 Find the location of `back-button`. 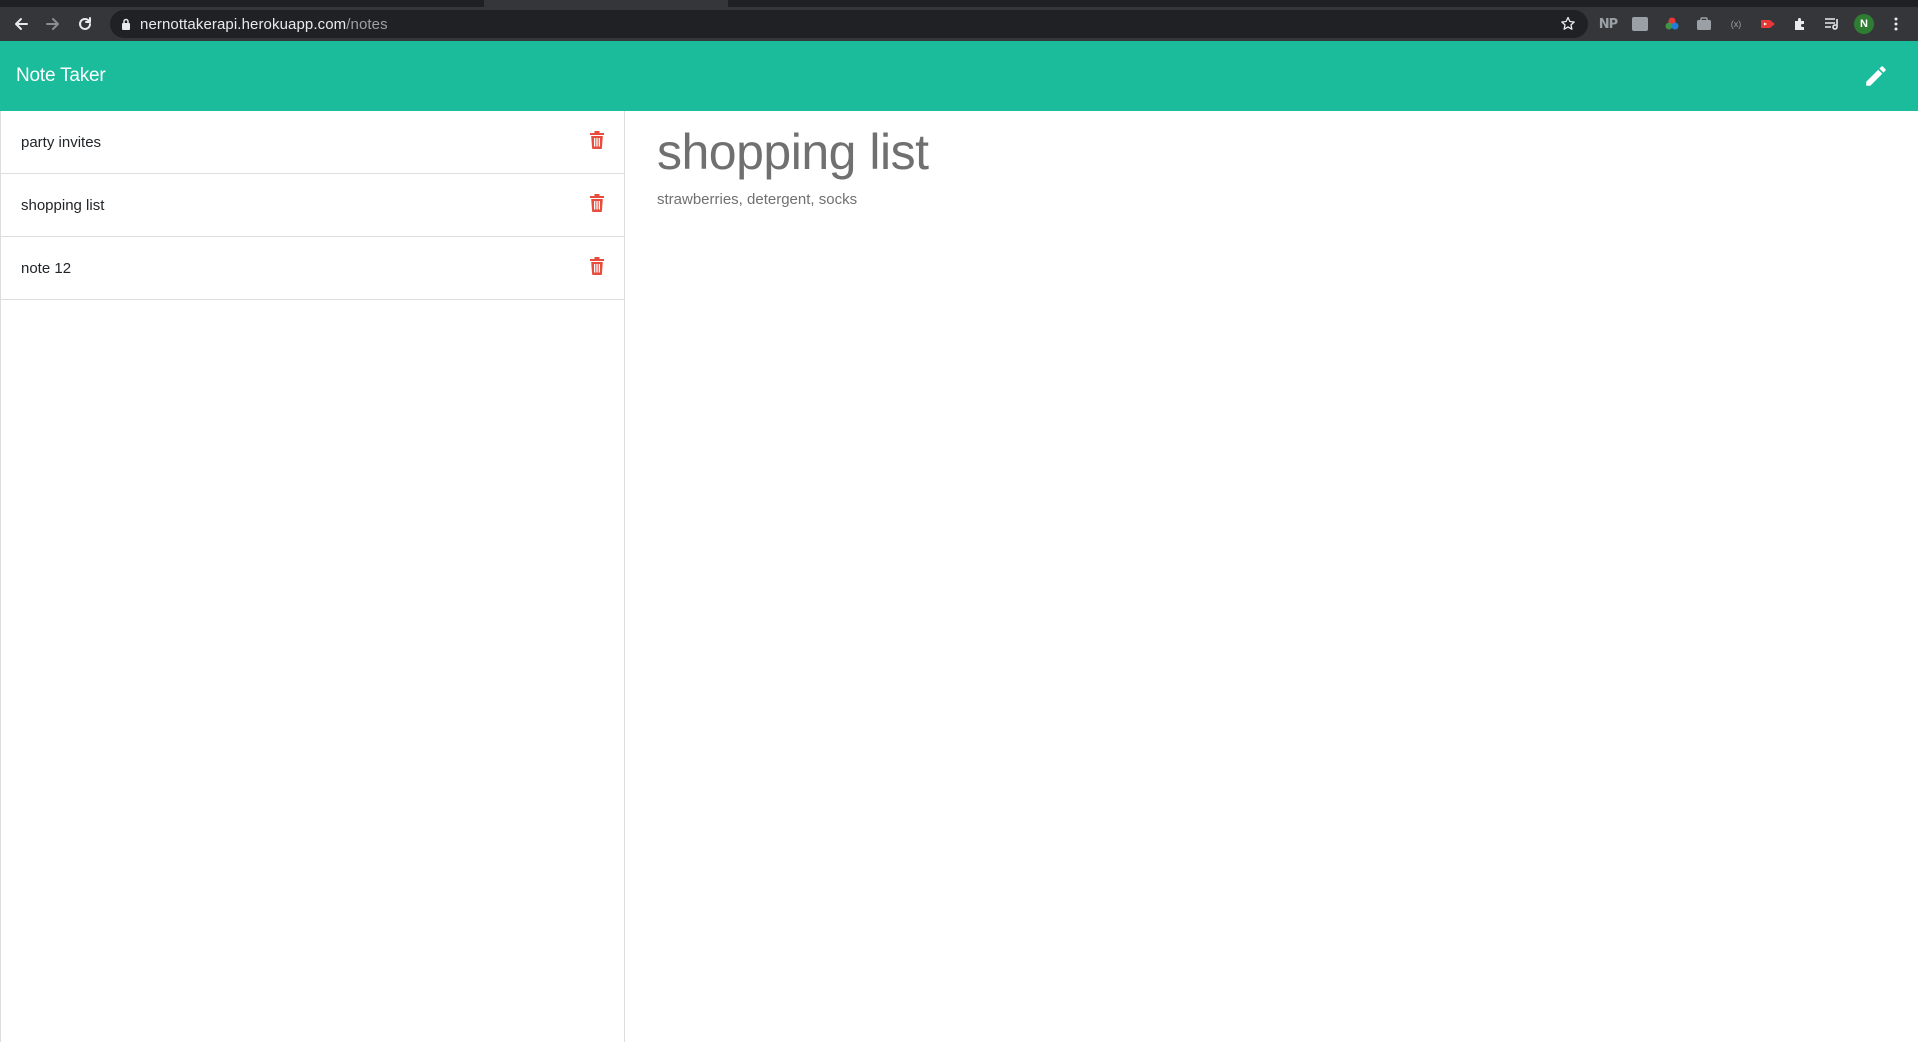

back-button is located at coordinates (21, 24).